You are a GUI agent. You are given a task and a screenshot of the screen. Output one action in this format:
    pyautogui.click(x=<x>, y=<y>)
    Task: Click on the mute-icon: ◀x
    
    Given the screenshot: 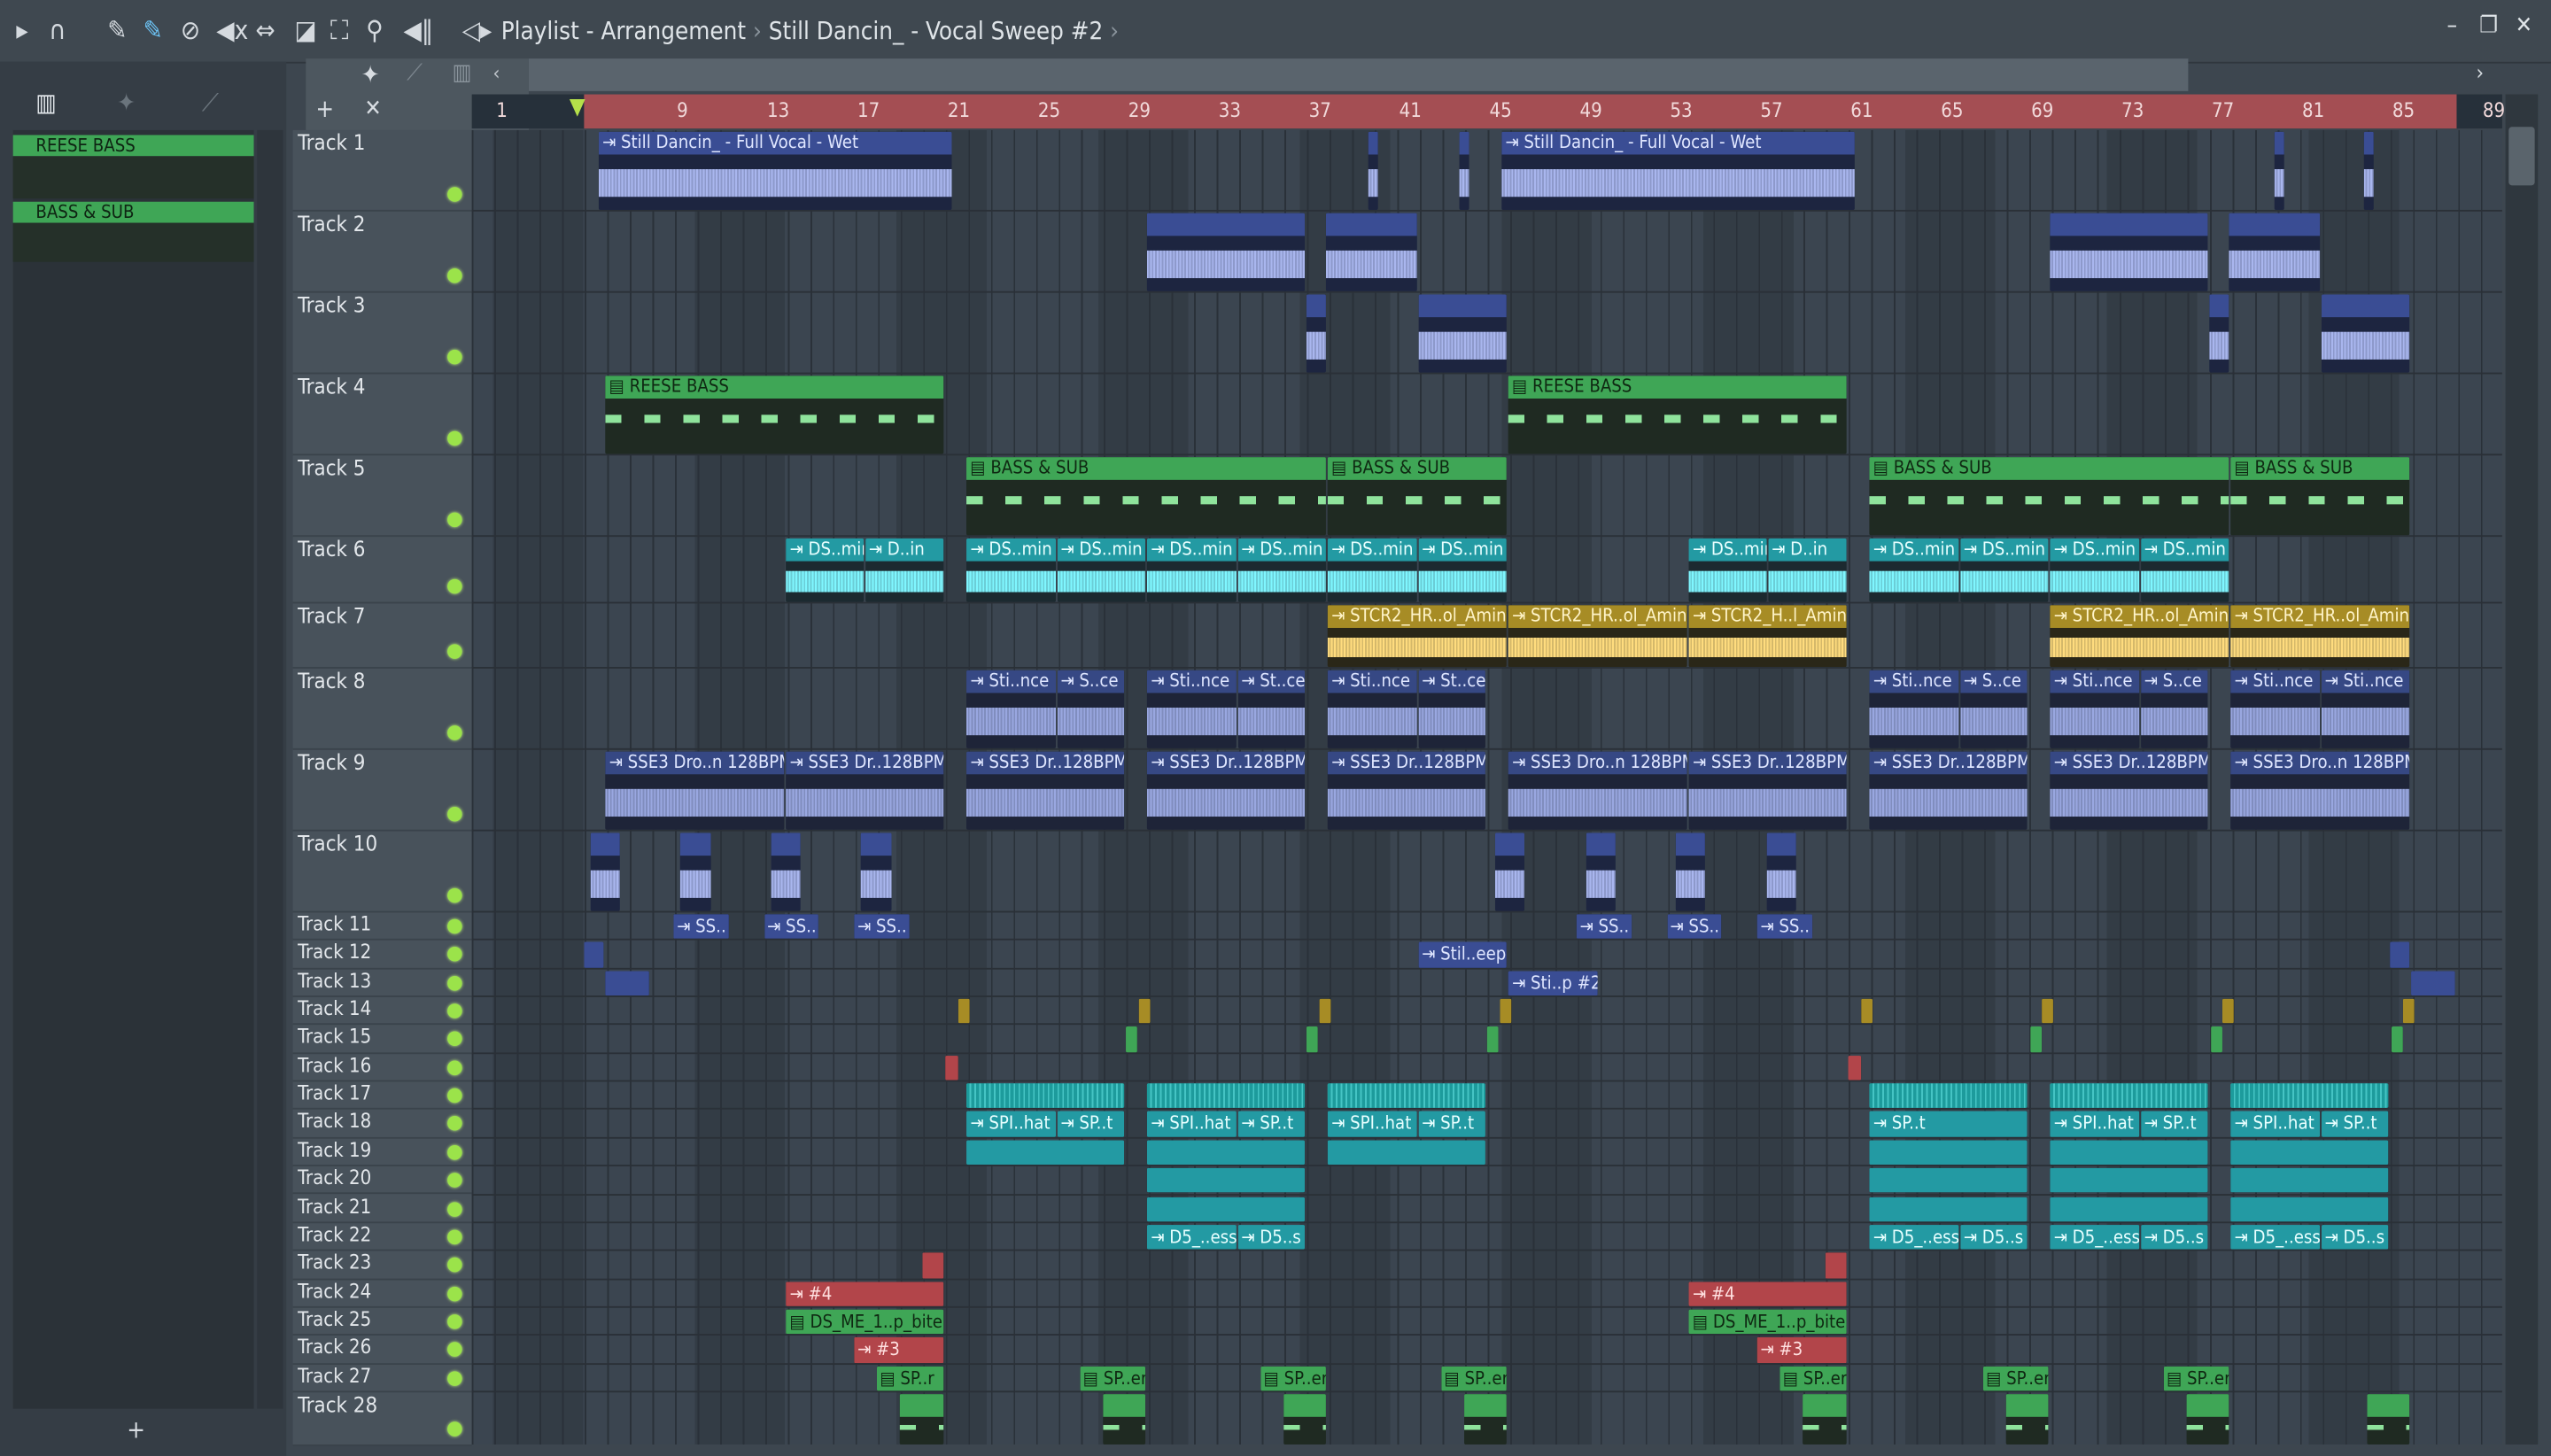 What is the action you would take?
    pyautogui.click(x=232, y=32)
    